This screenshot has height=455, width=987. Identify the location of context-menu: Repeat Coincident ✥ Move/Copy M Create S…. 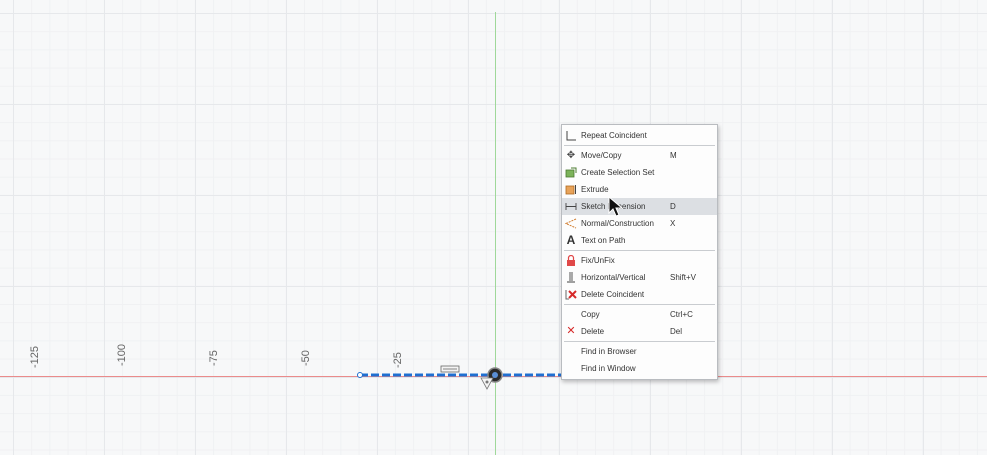
(639, 252).